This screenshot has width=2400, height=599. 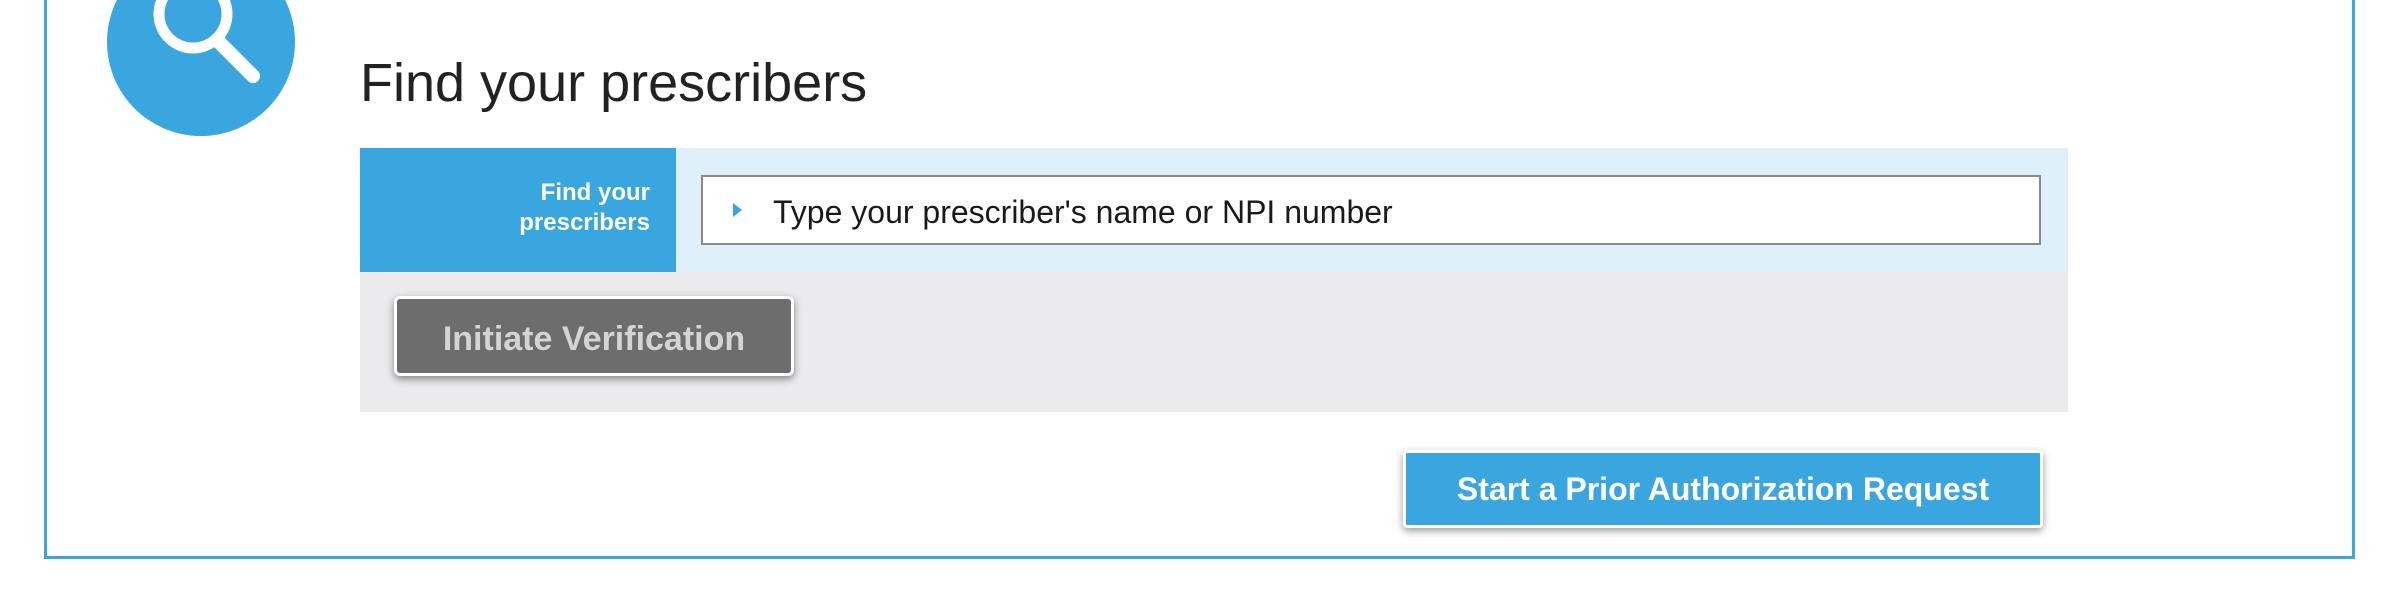 What do you see at coordinates (518, 210) in the screenshot?
I see `find-prescriber-label: Find your prescribers` at bounding box center [518, 210].